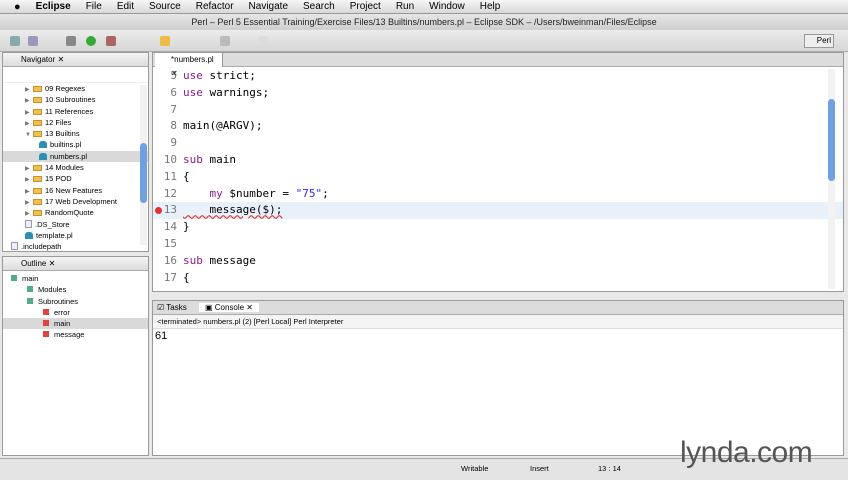 This screenshot has width=848, height=480. I want to click on navigator-item: .includepath, so click(75, 246).